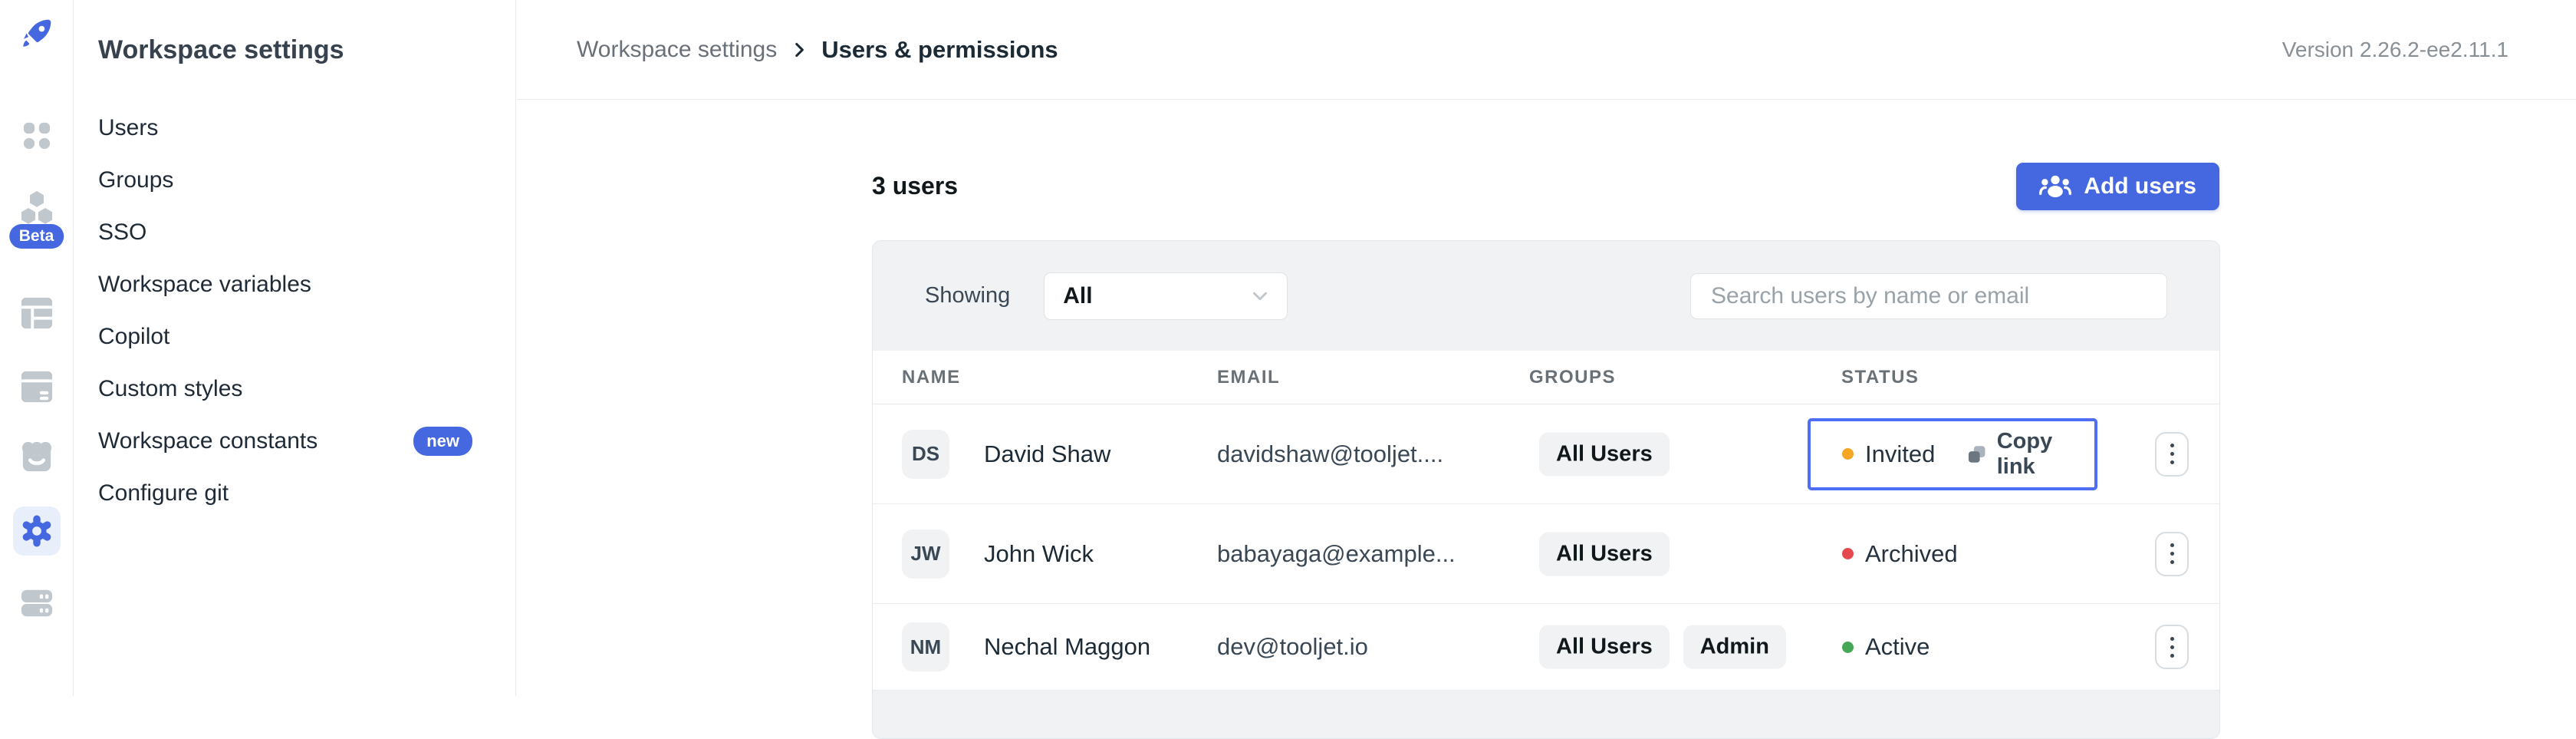 This screenshot has width=2576, height=739. I want to click on avatar: NM, so click(925, 646).